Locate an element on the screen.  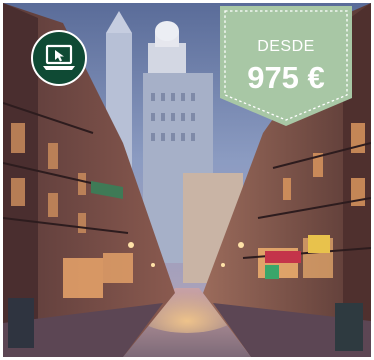
price-prefix: DESDE is located at coordinates (286, 46).